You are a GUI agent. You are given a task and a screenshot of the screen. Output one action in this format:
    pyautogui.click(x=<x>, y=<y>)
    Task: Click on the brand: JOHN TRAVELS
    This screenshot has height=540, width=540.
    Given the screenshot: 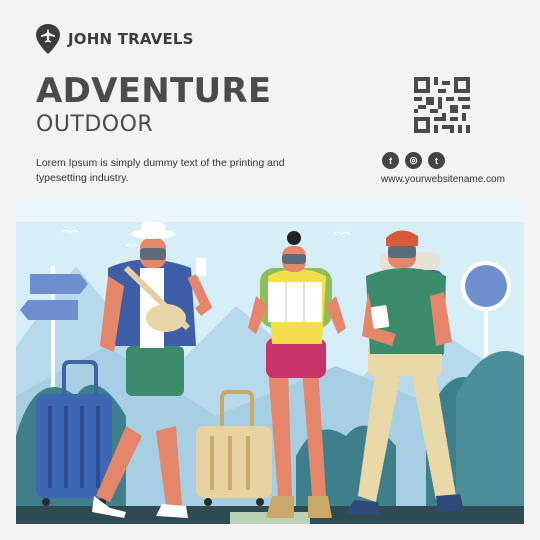 What is the action you would take?
    pyautogui.click(x=115, y=39)
    